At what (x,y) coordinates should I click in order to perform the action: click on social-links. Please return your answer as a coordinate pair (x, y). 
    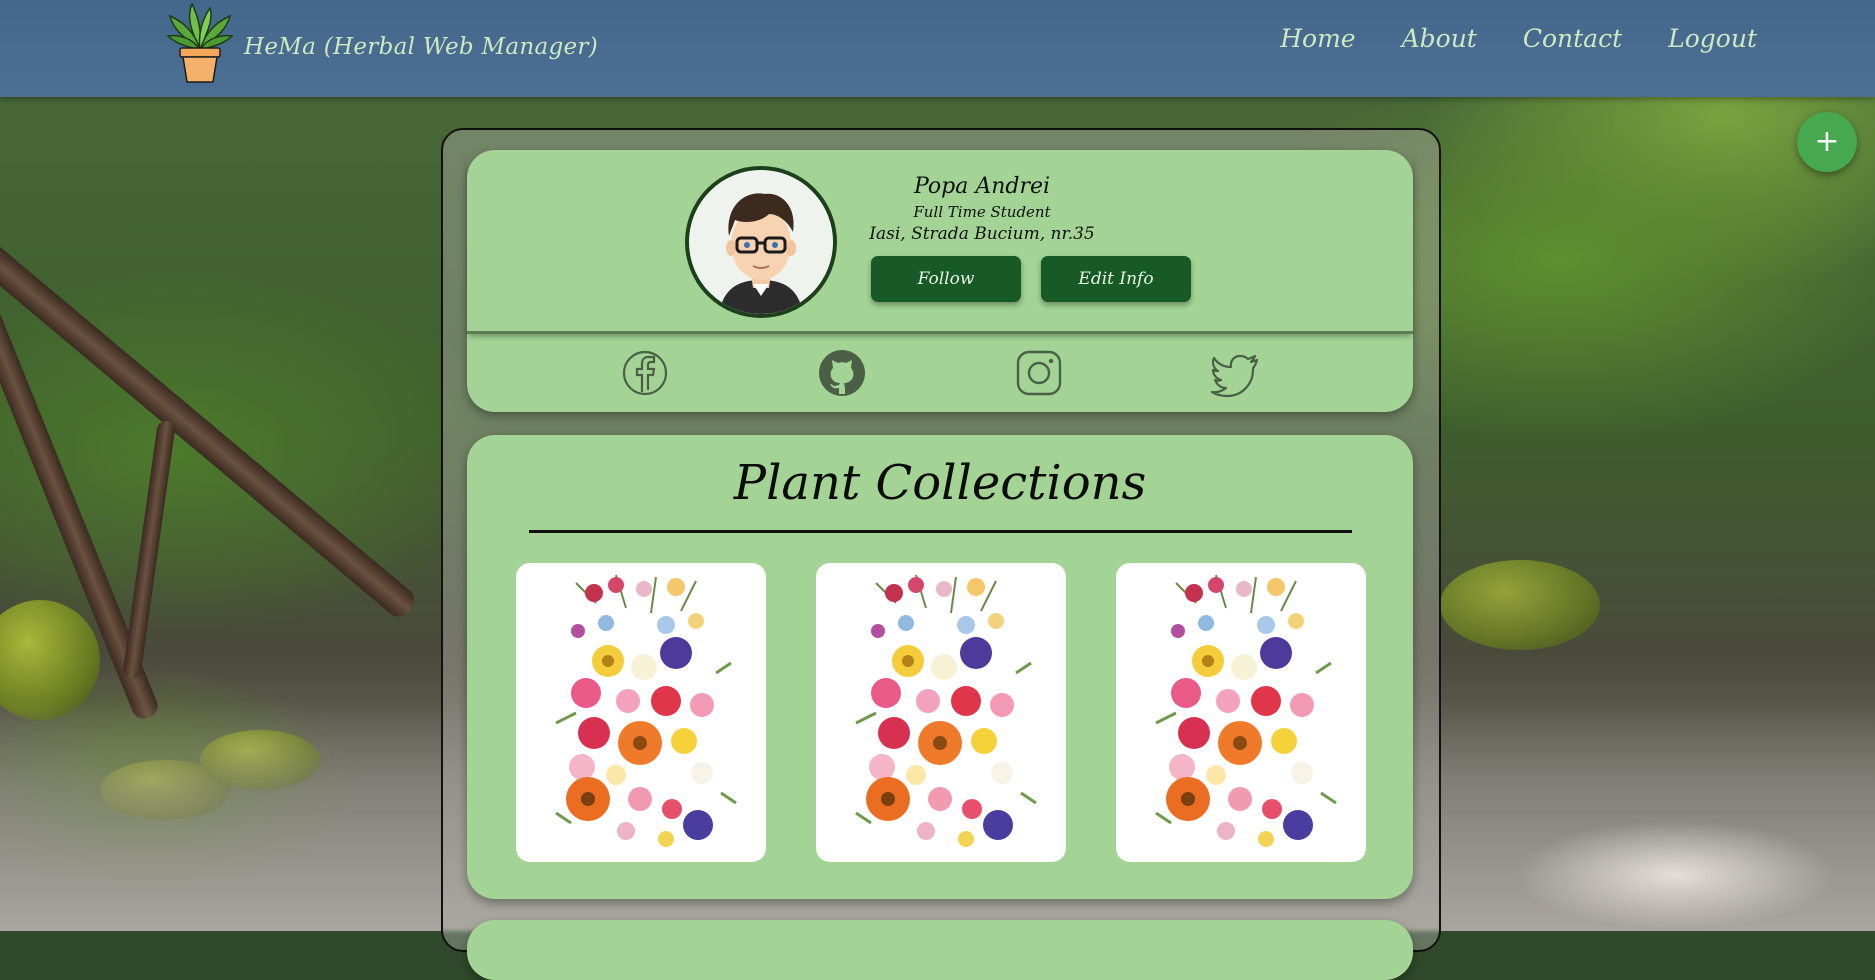
    Looking at the image, I should click on (940, 373).